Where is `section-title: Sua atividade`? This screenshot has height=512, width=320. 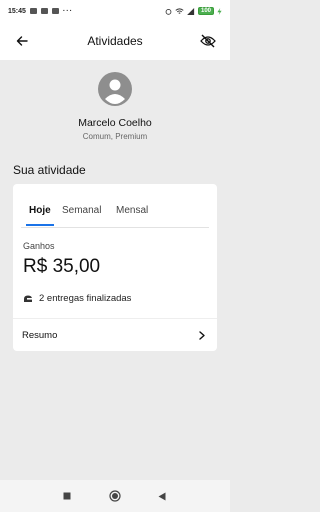
section-title: Sua atividade is located at coordinates (49, 170).